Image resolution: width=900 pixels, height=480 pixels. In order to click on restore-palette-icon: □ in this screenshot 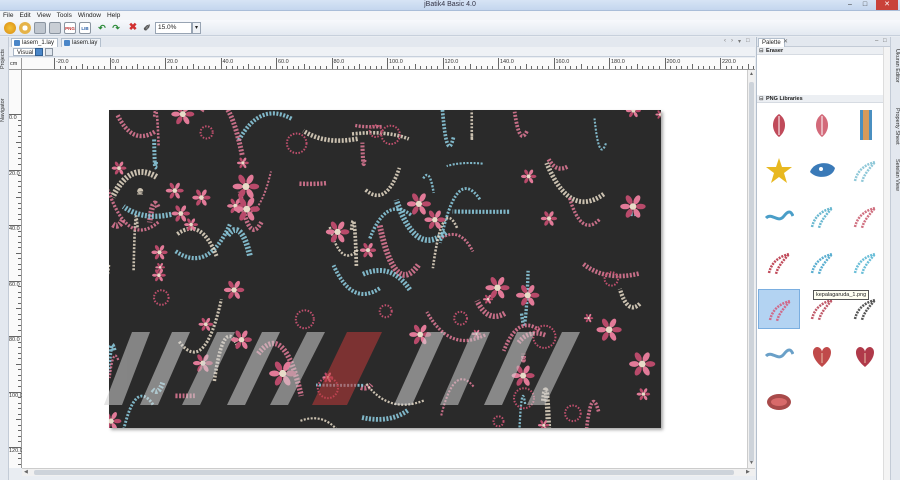, I will do `click(885, 41)`.